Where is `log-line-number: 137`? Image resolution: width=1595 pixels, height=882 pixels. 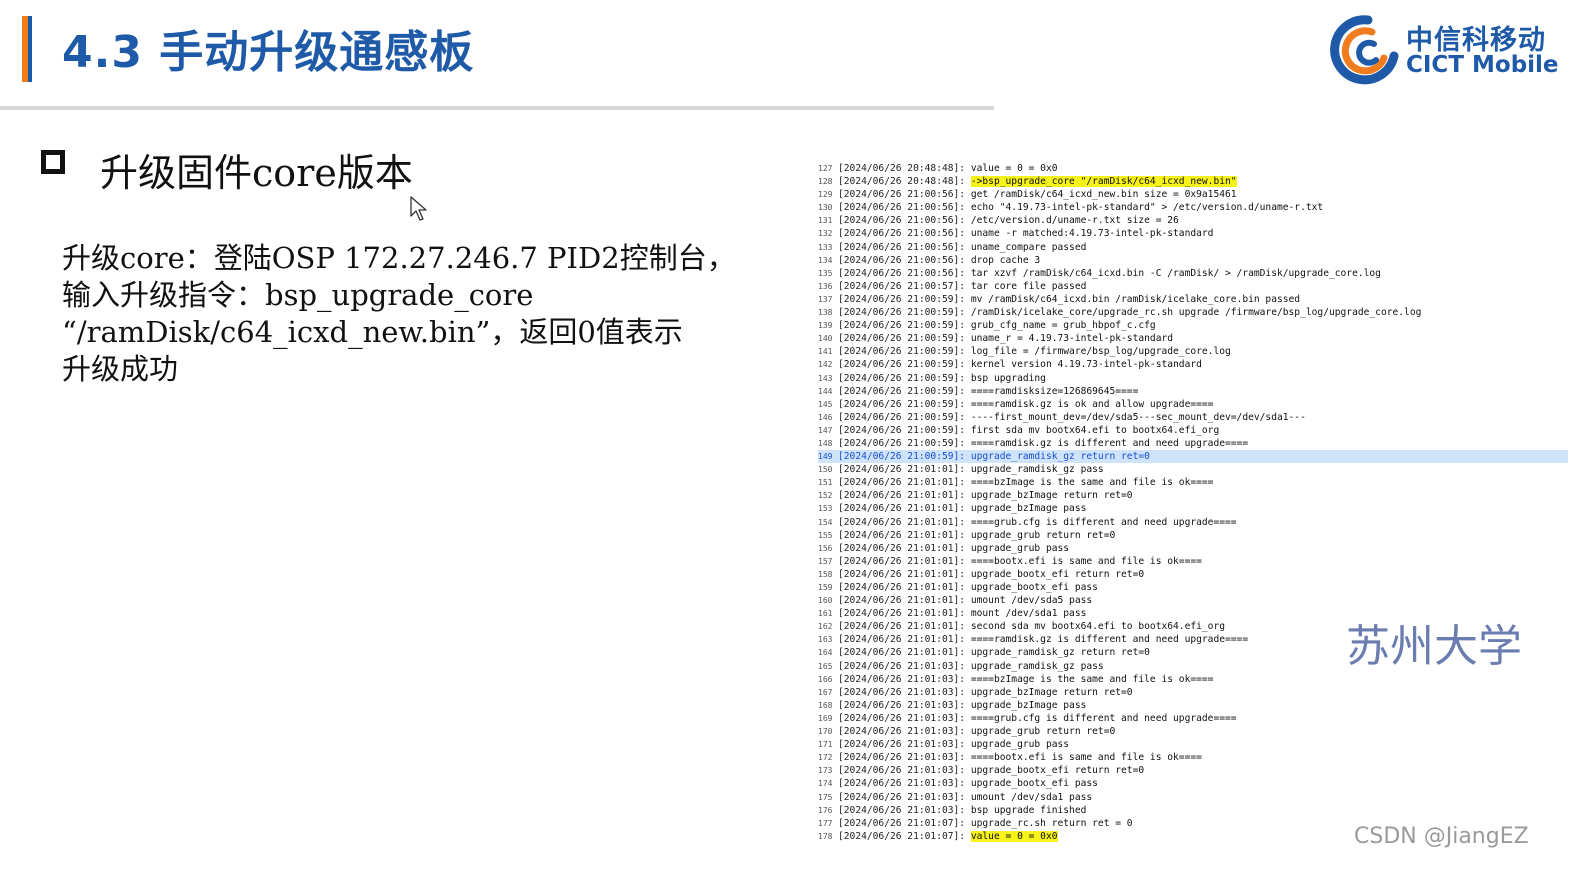 log-line-number: 137 is located at coordinates (825, 299).